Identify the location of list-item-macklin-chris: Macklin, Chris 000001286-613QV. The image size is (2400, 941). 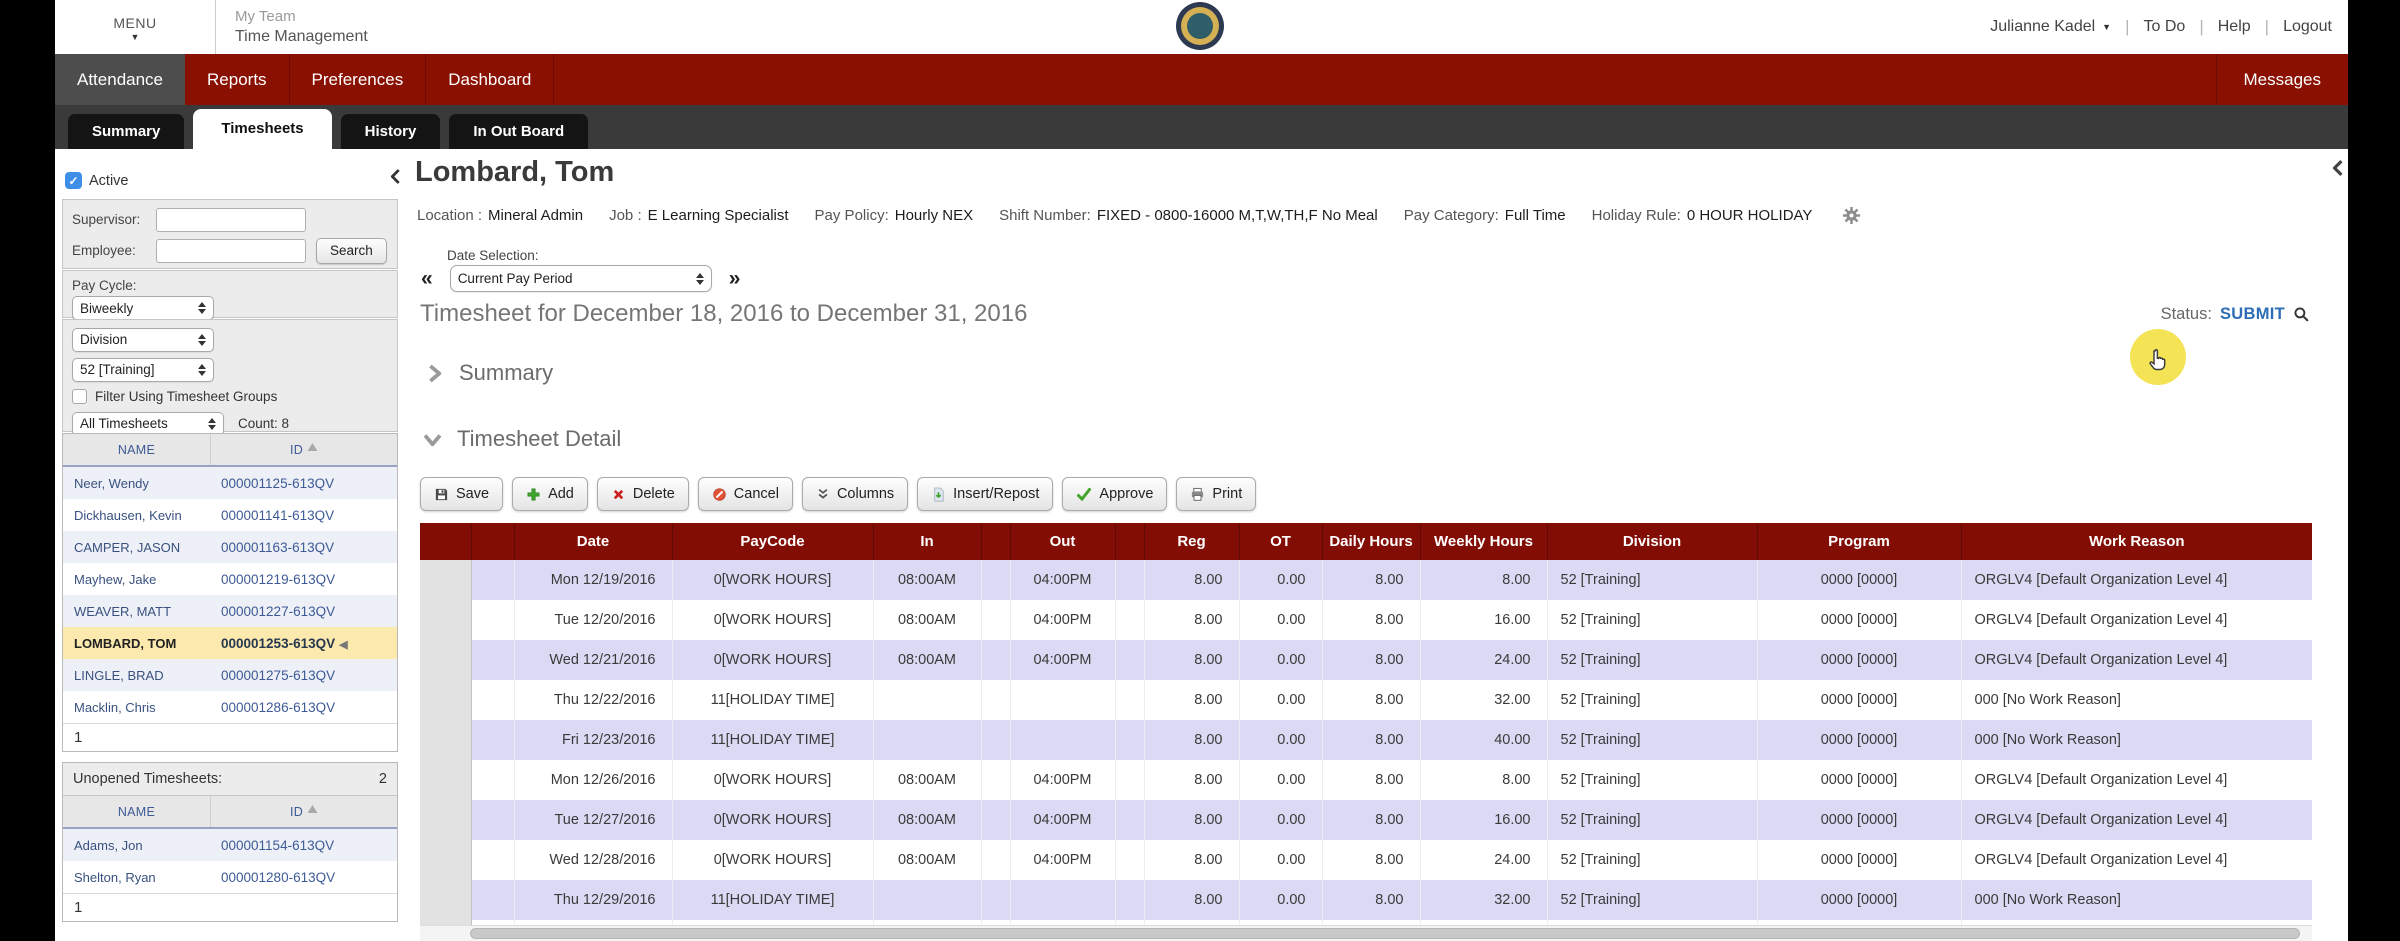
(230, 707).